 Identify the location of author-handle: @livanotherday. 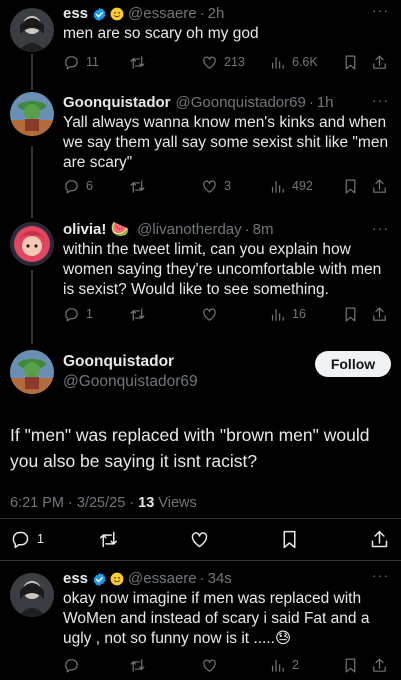
(189, 230).